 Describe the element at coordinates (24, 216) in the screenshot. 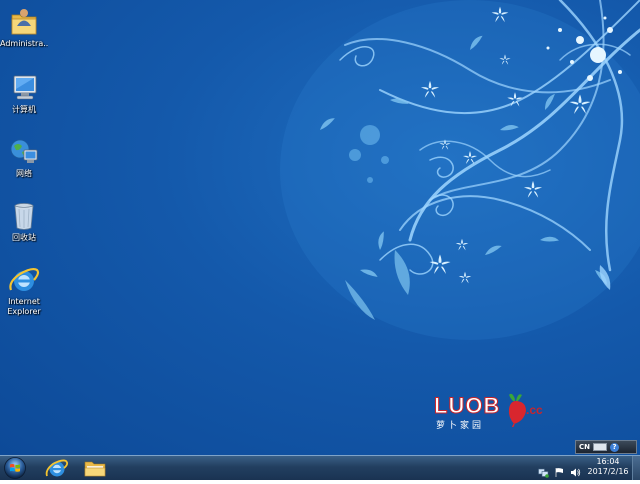

I see `recycle-bin-icon` at that location.